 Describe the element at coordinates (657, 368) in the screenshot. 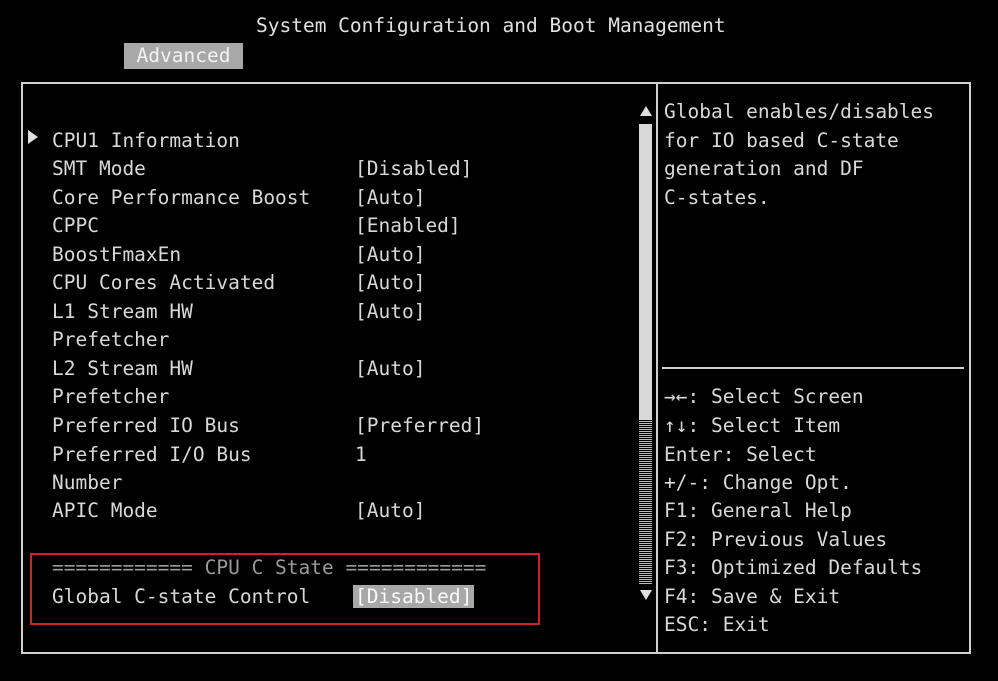

I see `vertical-divider` at that location.